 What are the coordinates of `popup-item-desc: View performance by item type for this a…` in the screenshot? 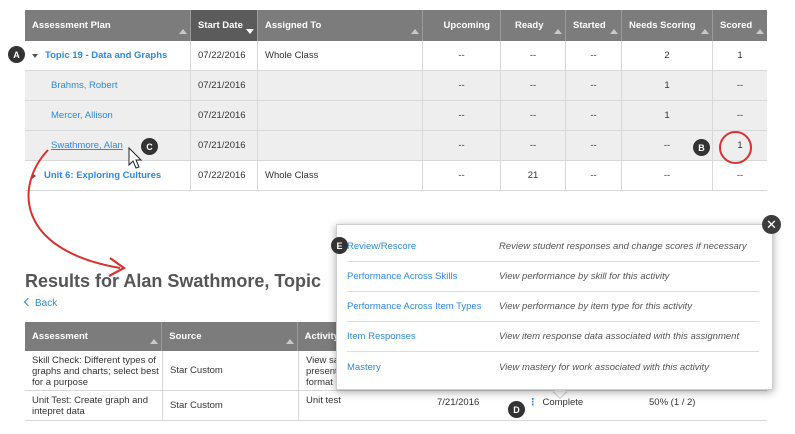 It's located at (596, 306).